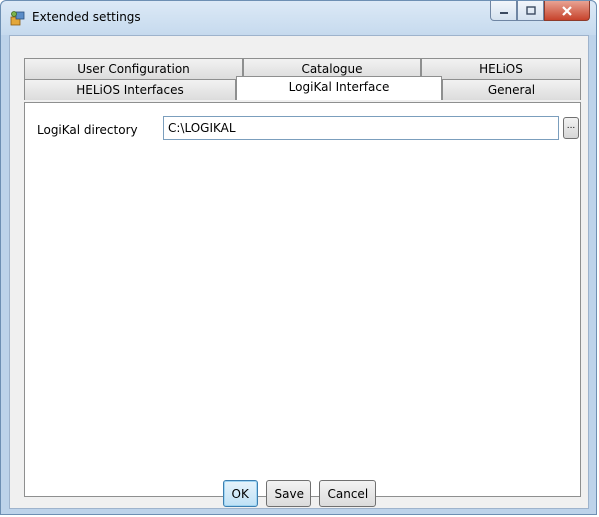 The height and width of the screenshot is (517, 599). Describe the element at coordinates (339, 88) in the screenshot. I see `tab-logikal-interface: LogiKal Interface` at that location.